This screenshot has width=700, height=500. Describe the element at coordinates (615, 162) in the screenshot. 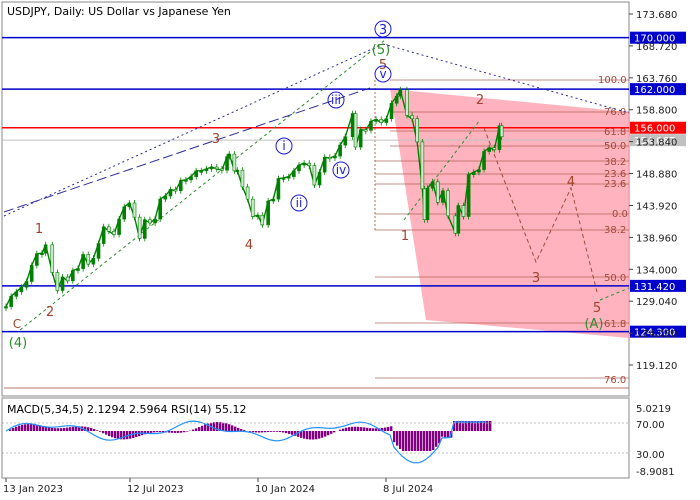

I see `fib-level-label: 38.2` at that location.